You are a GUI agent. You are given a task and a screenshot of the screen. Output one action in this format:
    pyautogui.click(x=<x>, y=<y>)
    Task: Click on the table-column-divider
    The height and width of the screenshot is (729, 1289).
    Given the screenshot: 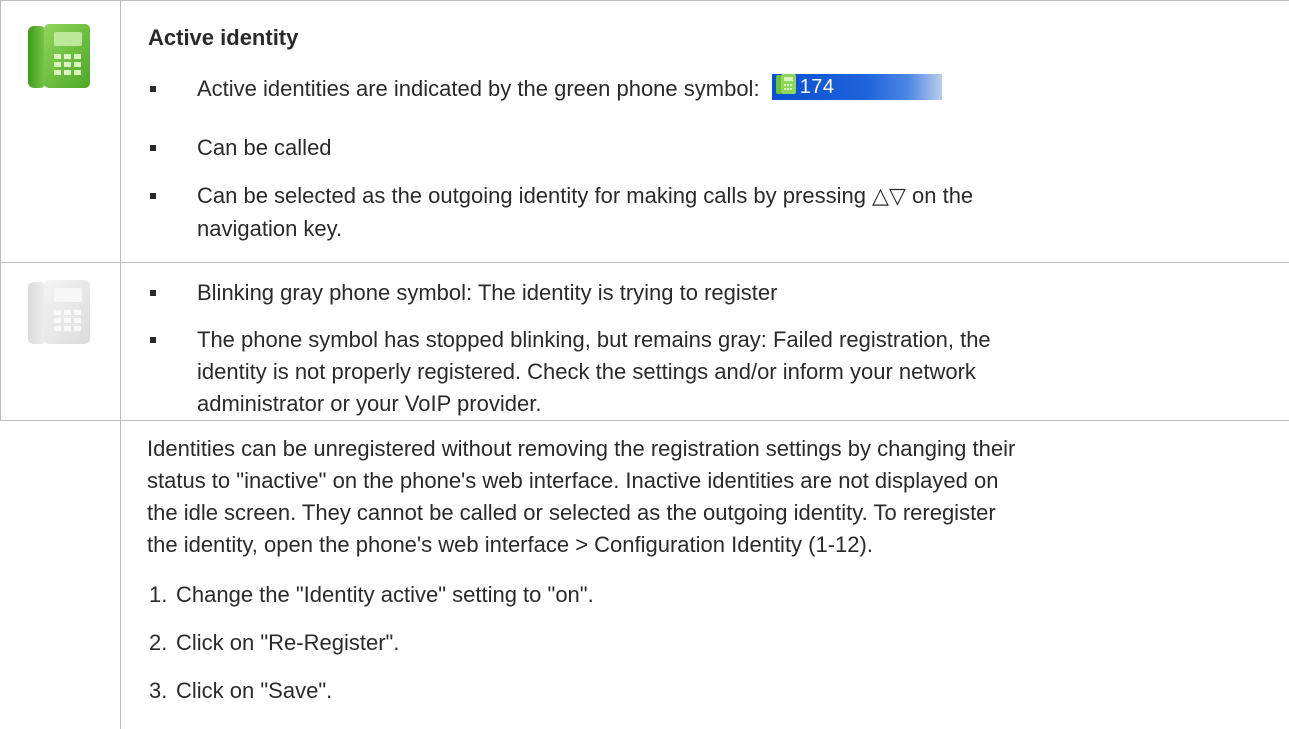 What is the action you would take?
    pyautogui.click(x=120, y=364)
    